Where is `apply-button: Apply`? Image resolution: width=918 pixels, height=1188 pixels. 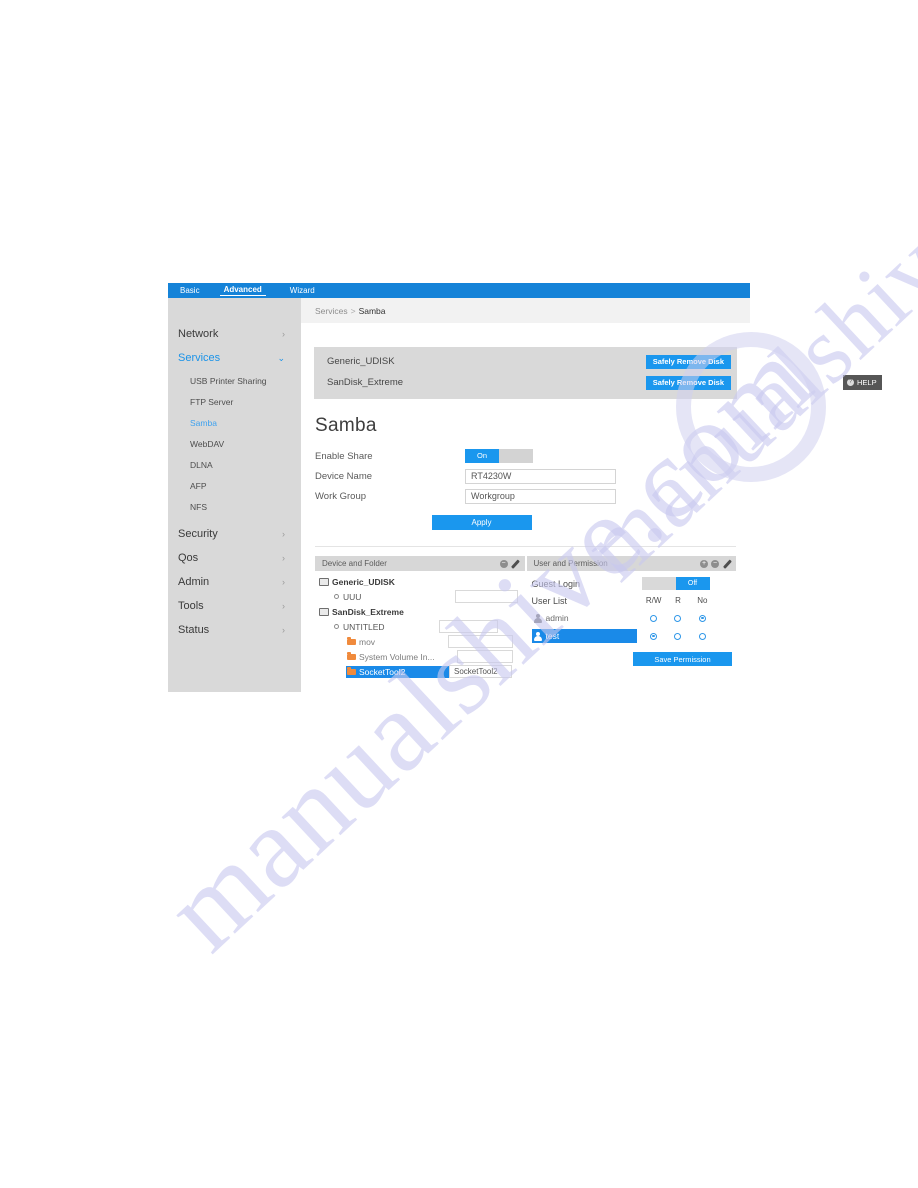 apply-button: Apply is located at coordinates (481, 522).